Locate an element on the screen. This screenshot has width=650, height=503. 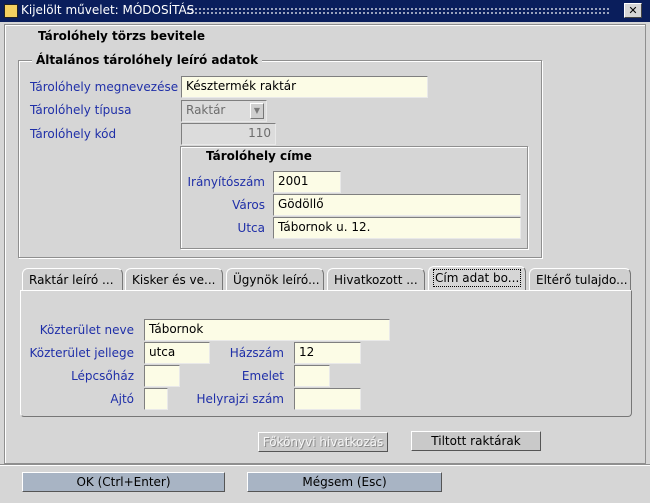
title-bar-pattern is located at coordinates (398, 11).